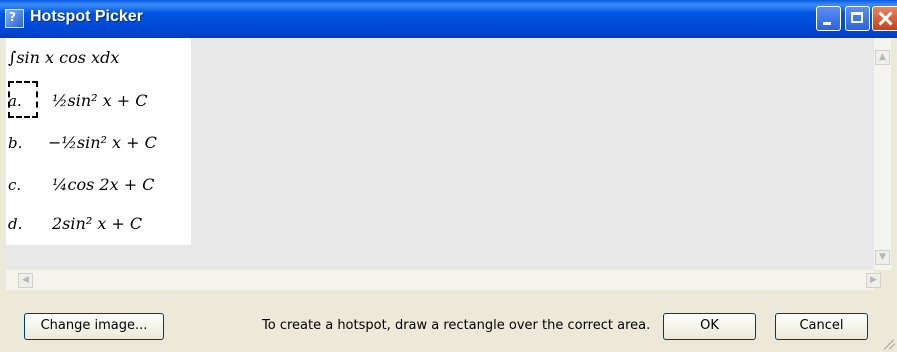 Image resolution: width=897 pixels, height=352 pixels. I want to click on option-c-label: c., so click(15, 185).